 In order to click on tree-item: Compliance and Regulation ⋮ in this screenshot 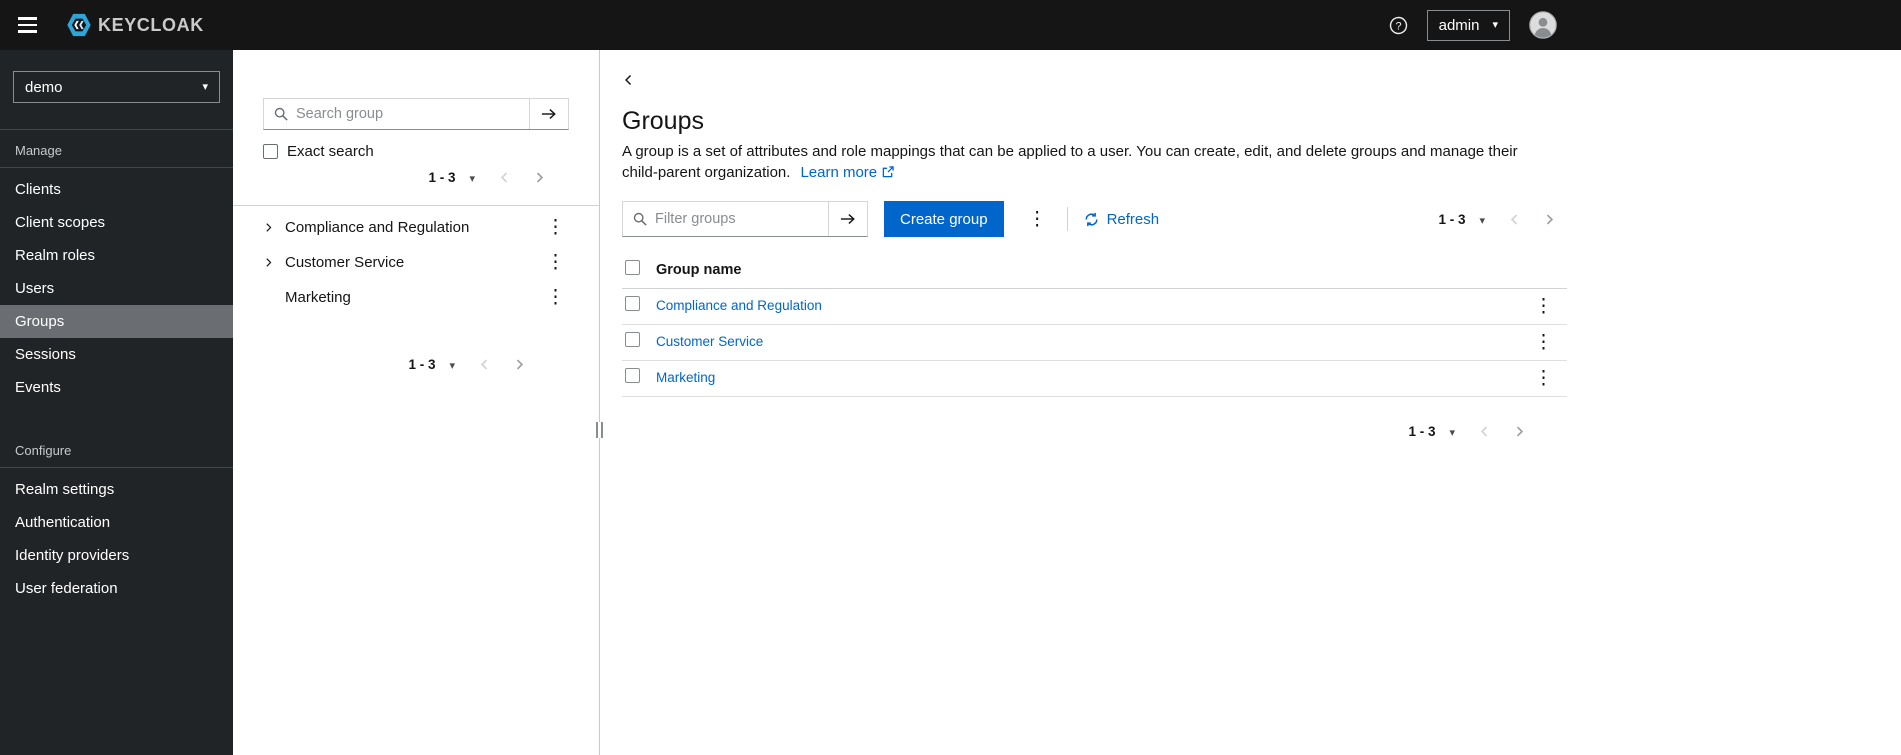, I will do `click(416, 227)`.